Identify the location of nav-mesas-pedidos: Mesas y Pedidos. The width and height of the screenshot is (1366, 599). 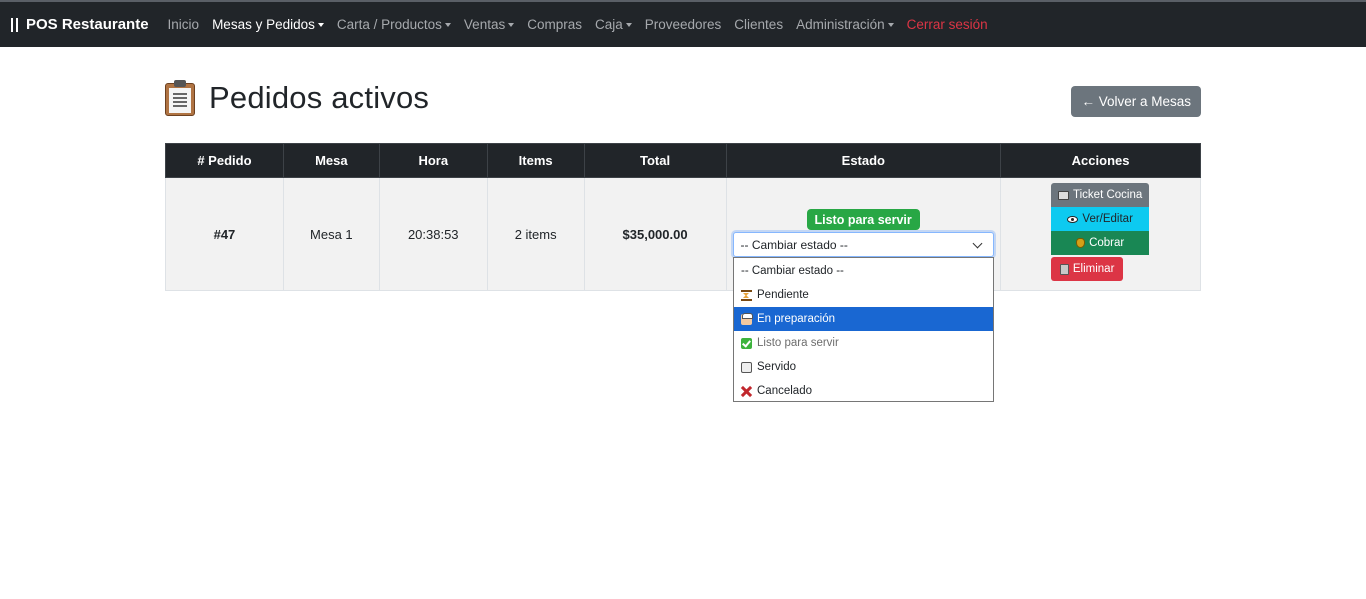
(268, 24).